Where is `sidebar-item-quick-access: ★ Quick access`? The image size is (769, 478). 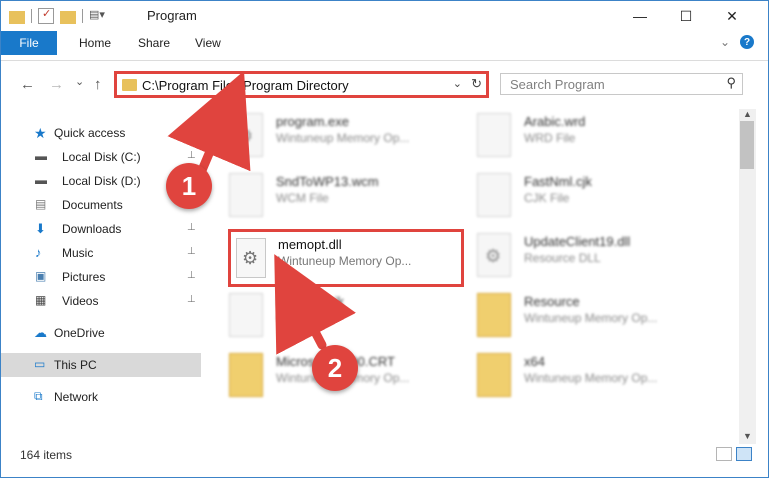 sidebar-item-quick-access: ★ Quick access is located at coordinates (101, 133).